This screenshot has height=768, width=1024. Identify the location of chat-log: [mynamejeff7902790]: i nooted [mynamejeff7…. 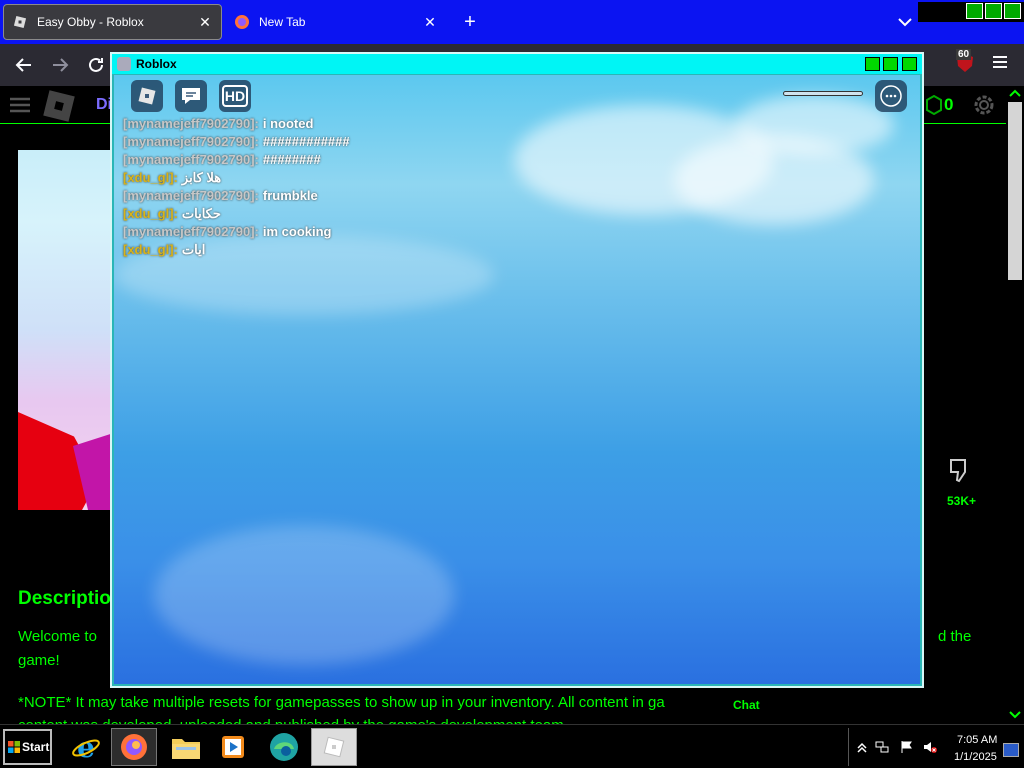
(333, 187).